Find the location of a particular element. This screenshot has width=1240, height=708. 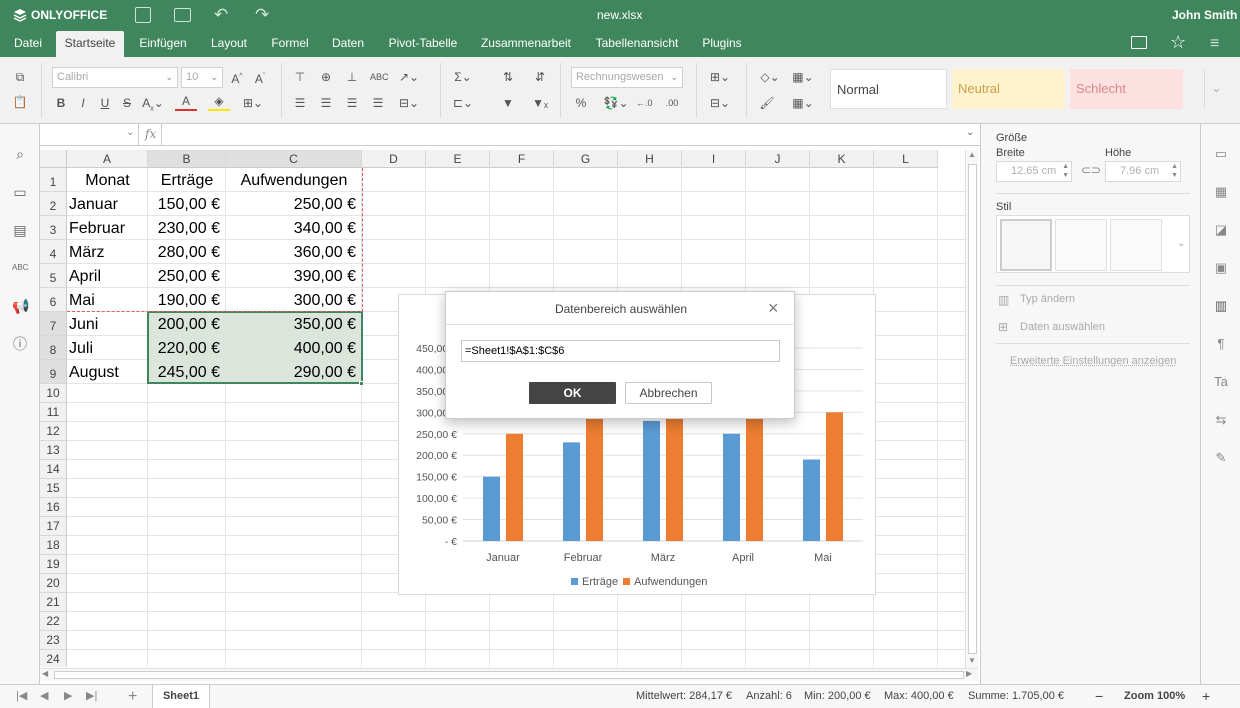

cell-c3: 340,00 € is located at coordinates (294, 229).